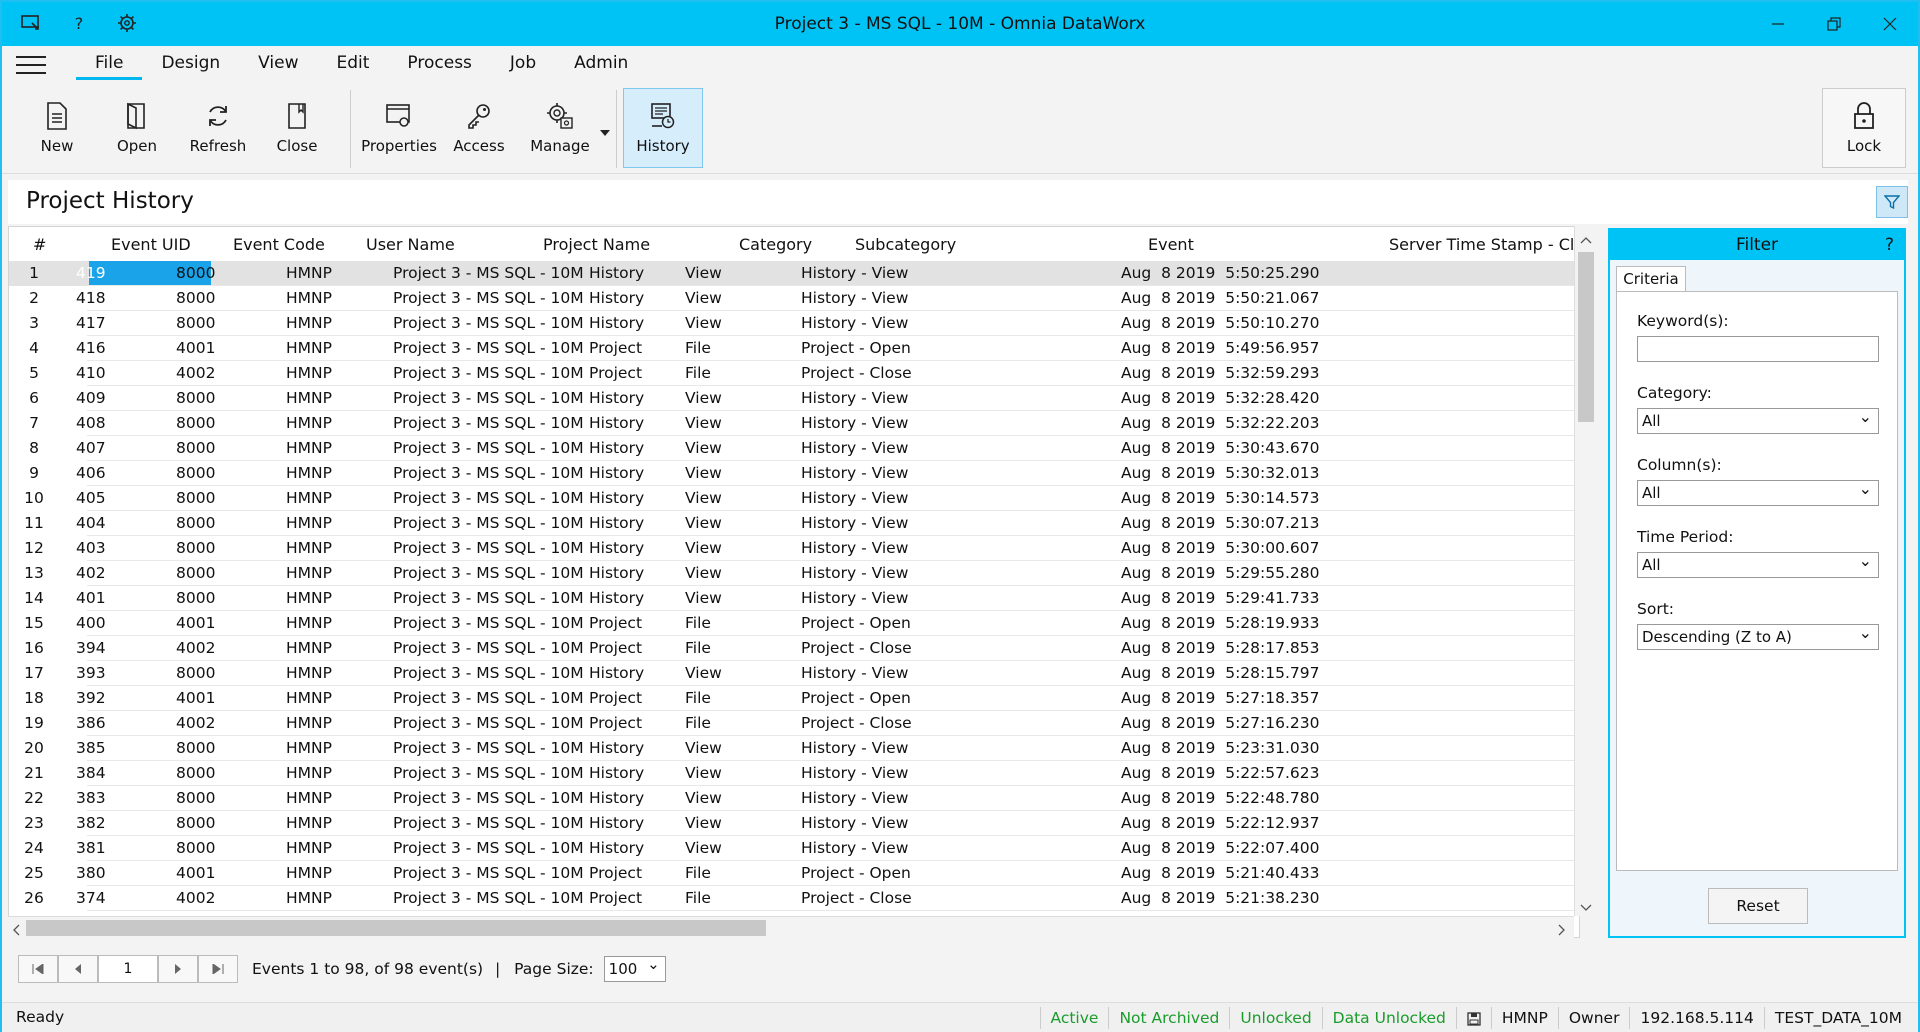 This screenshot has width=1920, height=1032. Describe the element at coordinates (31, 65) in the screenshot. I see `hamburger-menu-icon` at that location.